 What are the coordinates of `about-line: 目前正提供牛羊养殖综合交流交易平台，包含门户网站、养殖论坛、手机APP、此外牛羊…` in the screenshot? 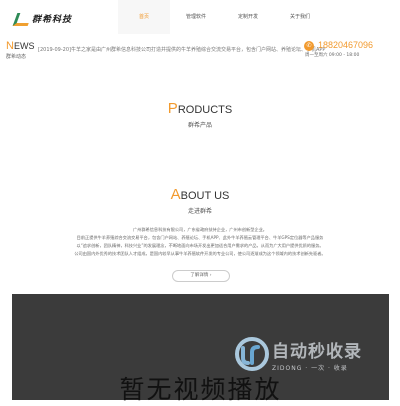 It's located at (200, 237).